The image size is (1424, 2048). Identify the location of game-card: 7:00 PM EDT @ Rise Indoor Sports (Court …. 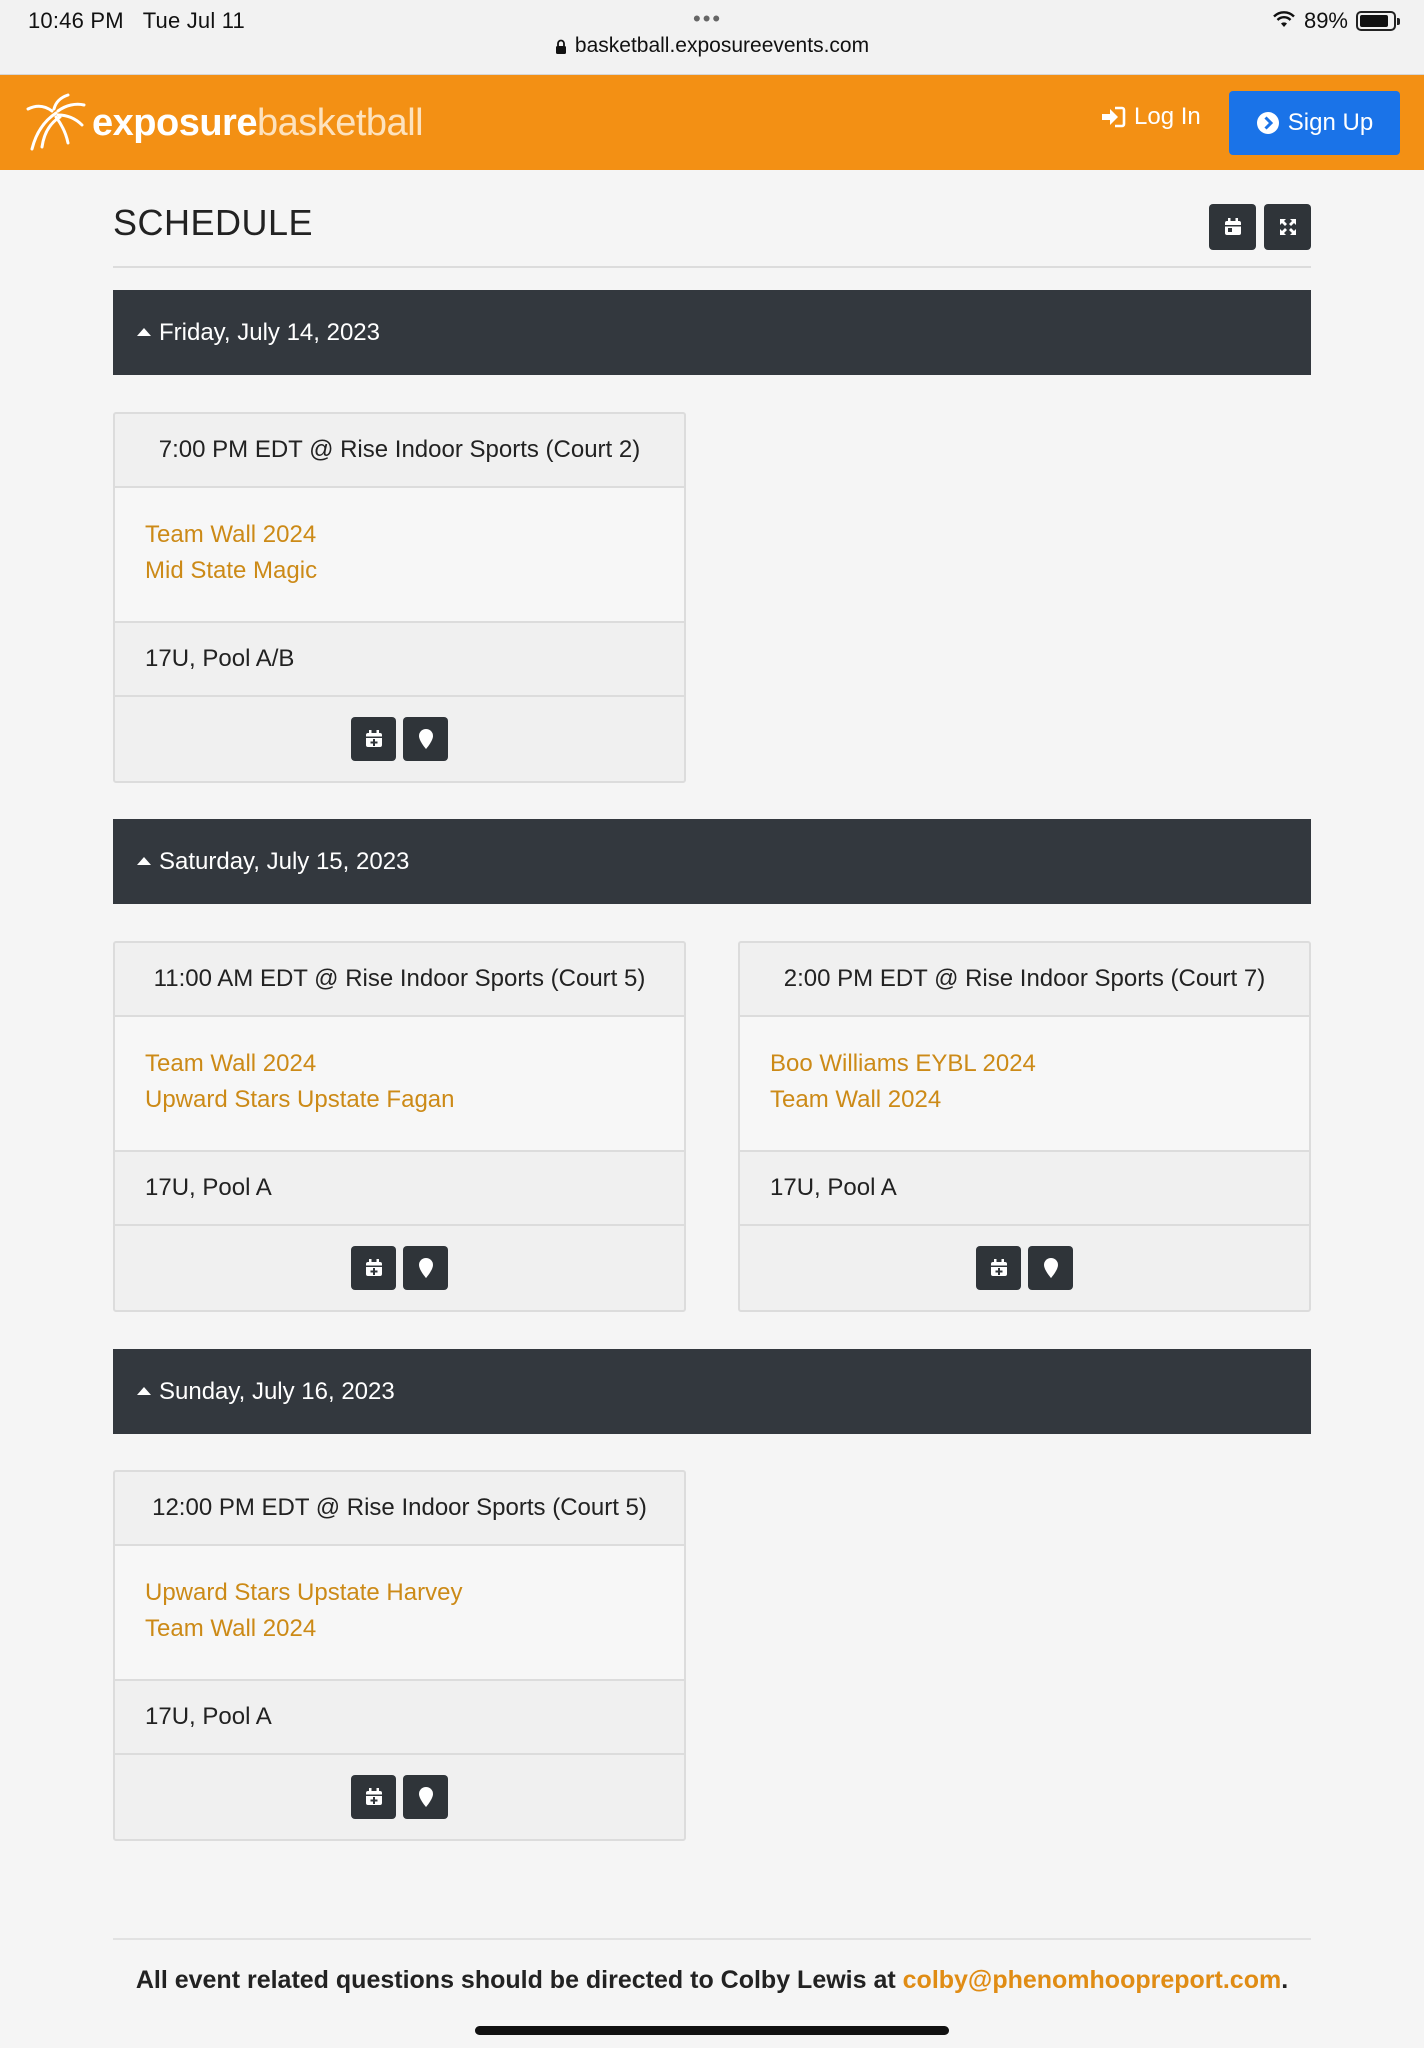
(399, 597).